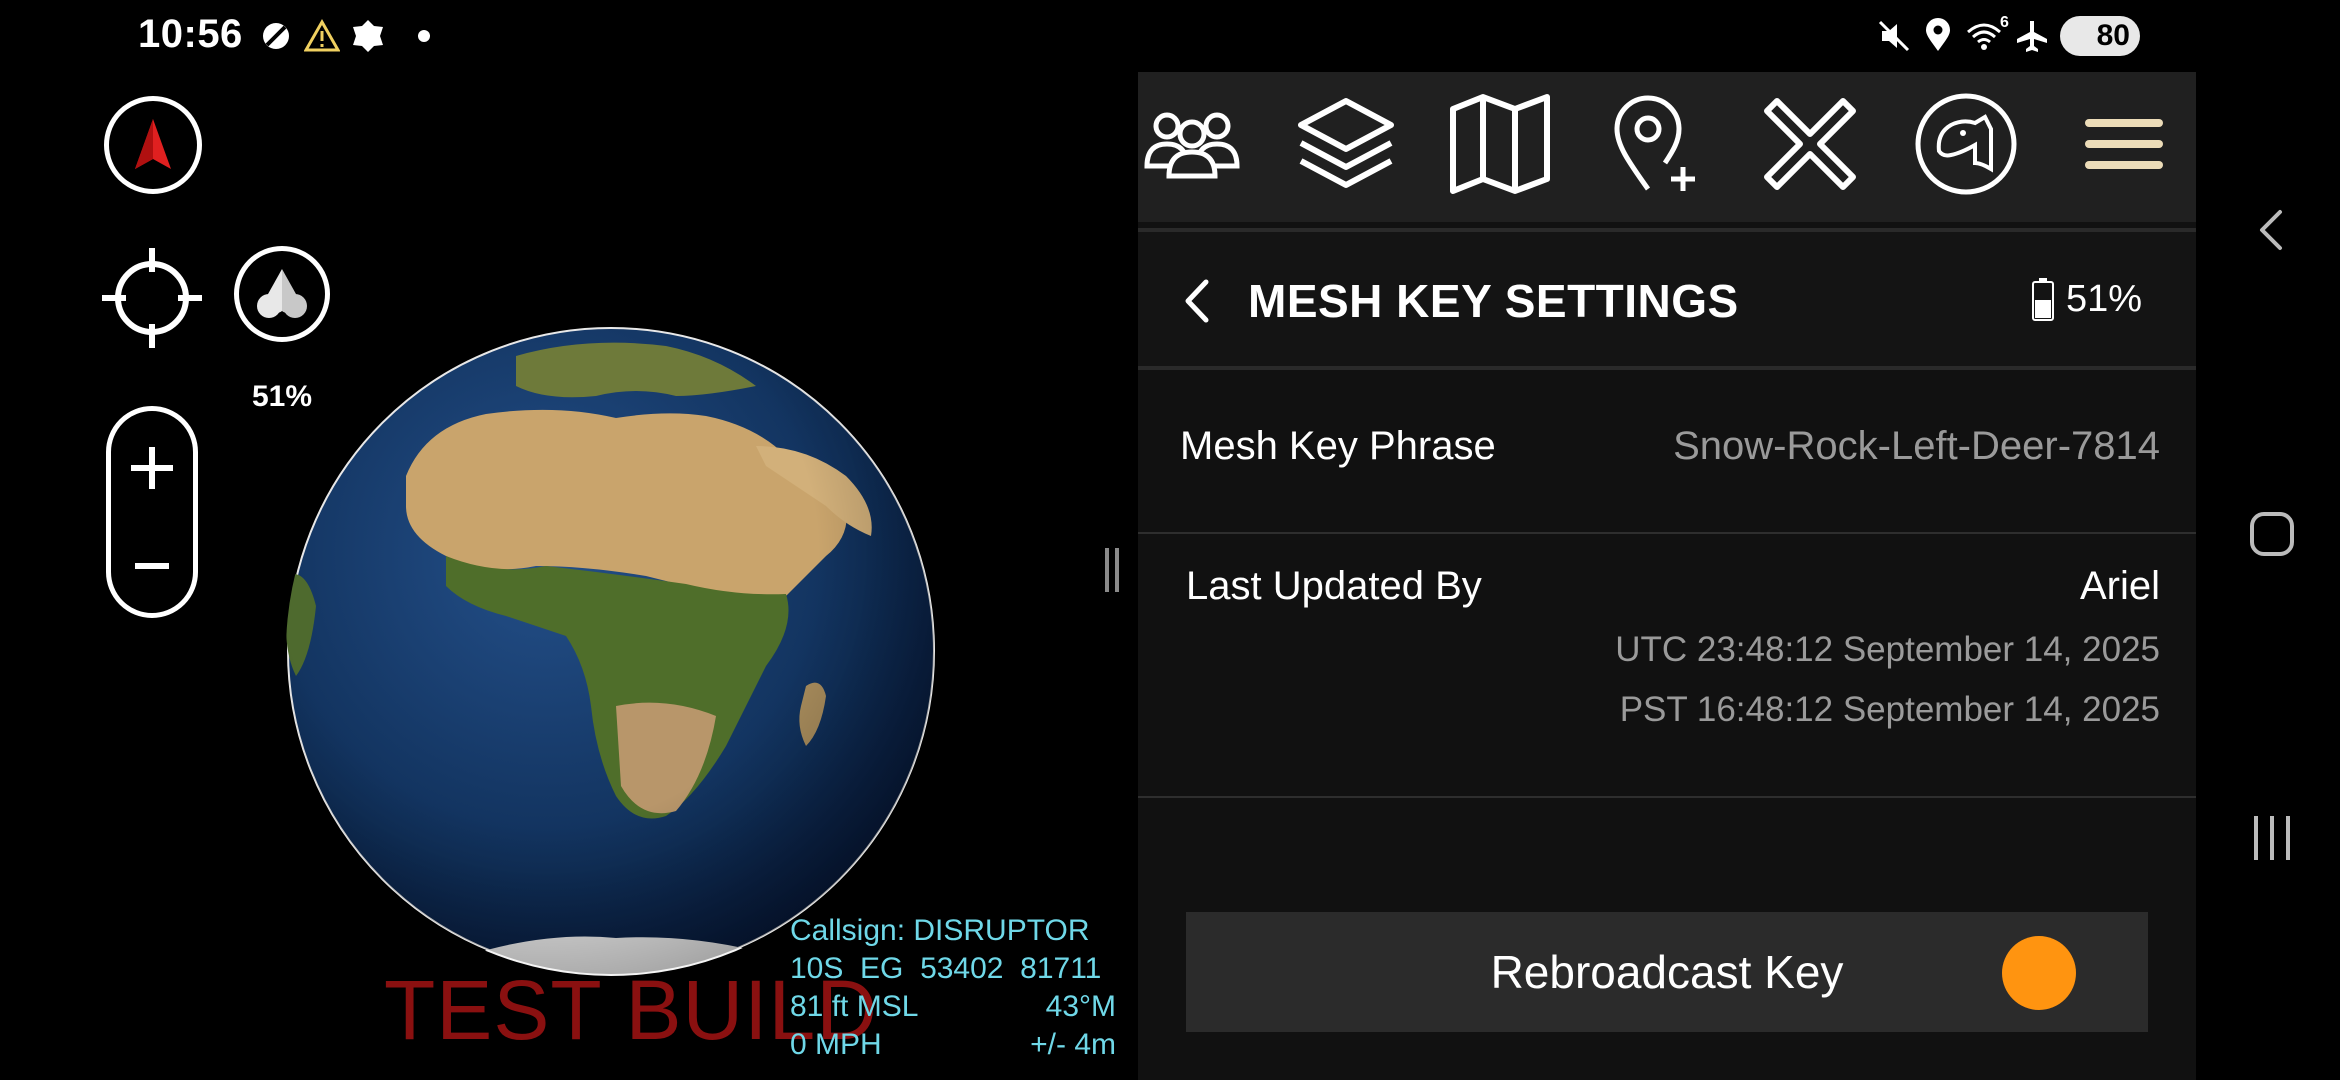  I want to click on dog-logo-icon, so click(1966, 144).